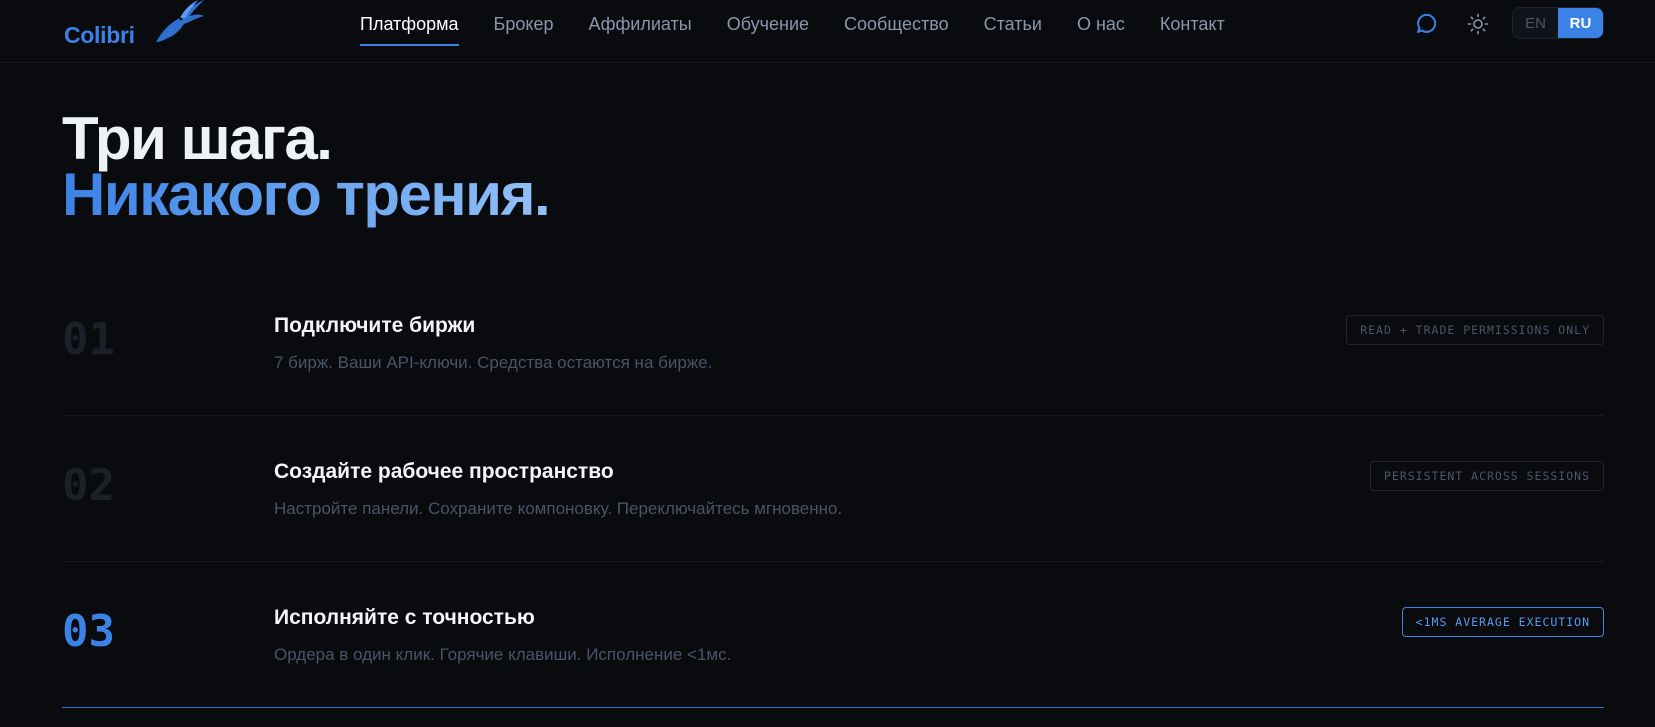 The height and width of the screenshot is (727, 1655). I want to click on brand-name: Colibri, so click(99, 35).